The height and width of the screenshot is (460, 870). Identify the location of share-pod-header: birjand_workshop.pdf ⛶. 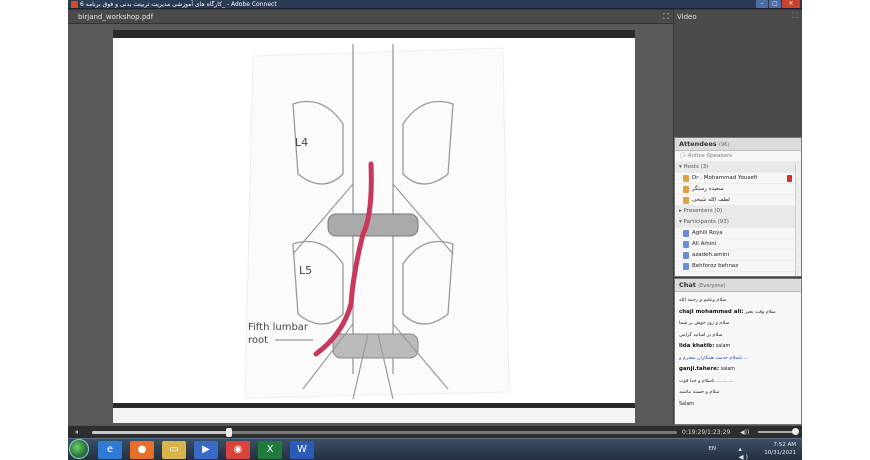
(370, 17).